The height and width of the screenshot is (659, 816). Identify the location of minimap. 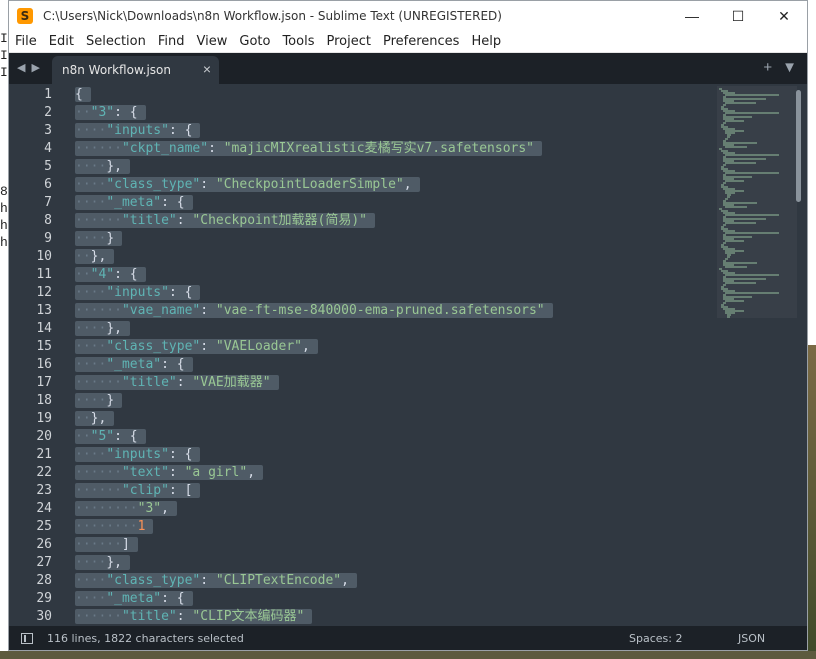
(754, 203).